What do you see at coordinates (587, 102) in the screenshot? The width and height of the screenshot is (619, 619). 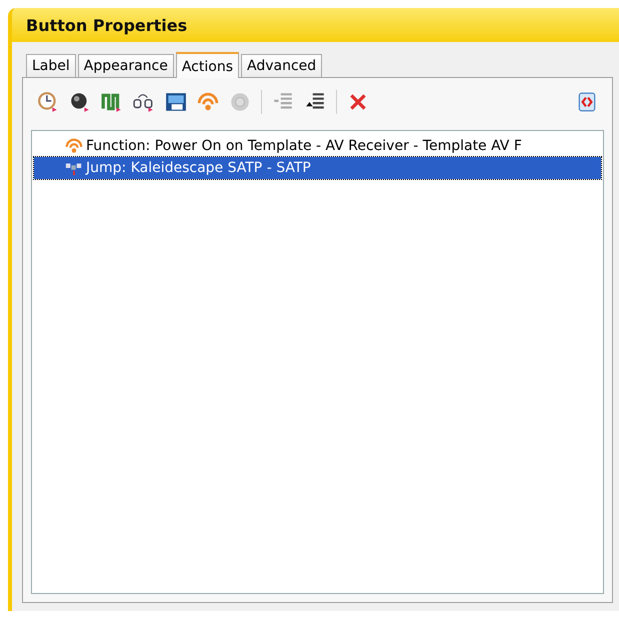 I see `script-icon` at bounding box center [587, 102].